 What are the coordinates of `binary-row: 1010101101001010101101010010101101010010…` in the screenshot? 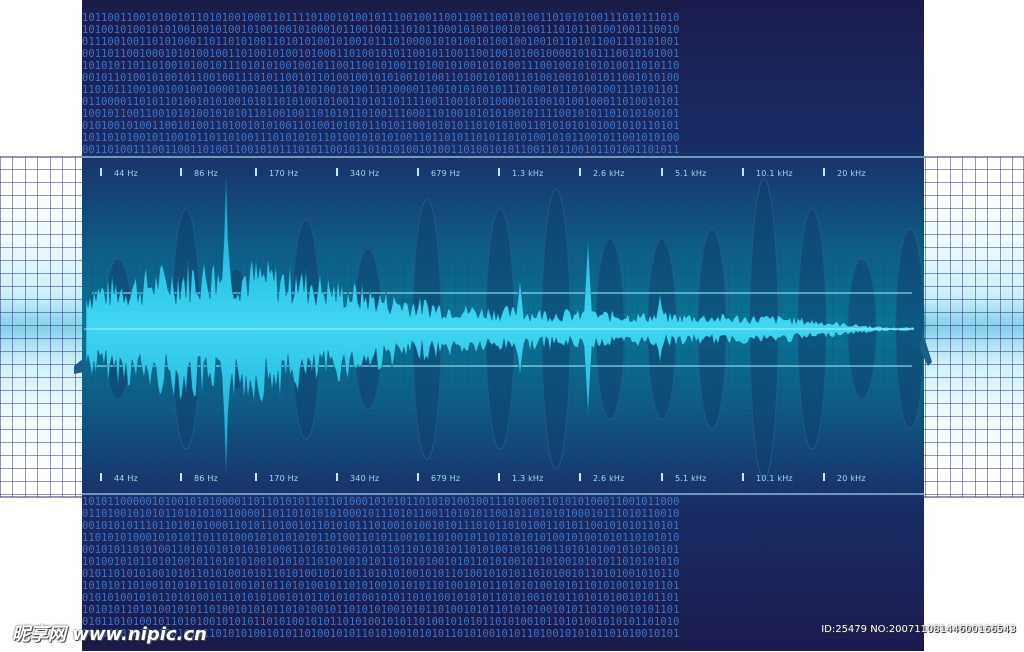 It's located at (381, 586).